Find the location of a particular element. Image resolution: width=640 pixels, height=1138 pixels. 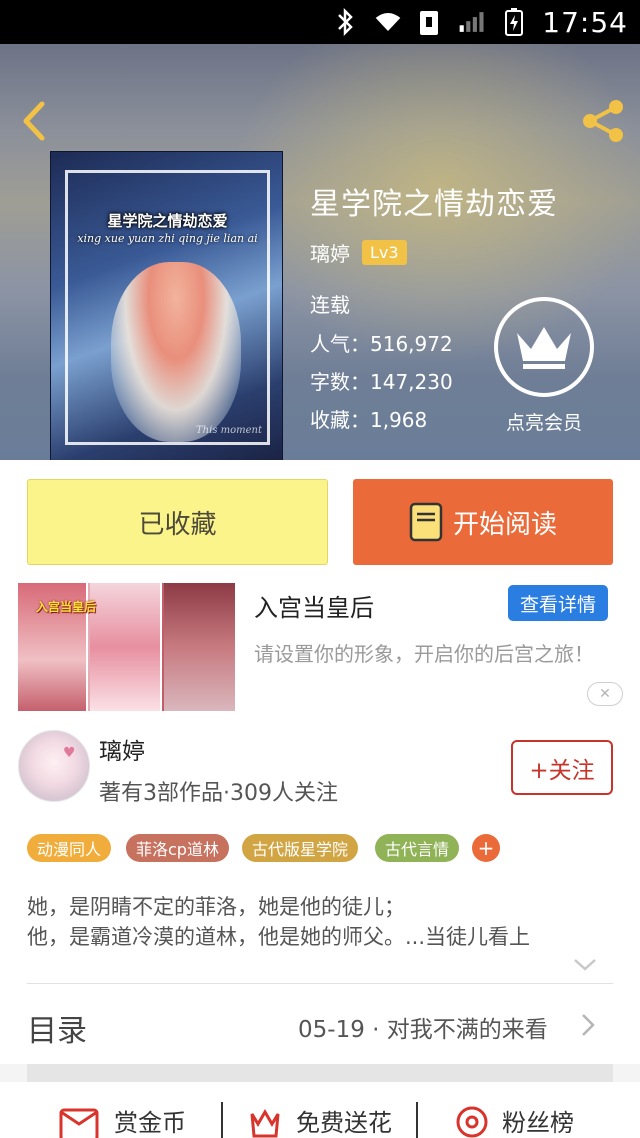

favorite-label: 已收藏 is located at coordinates (177, 524).